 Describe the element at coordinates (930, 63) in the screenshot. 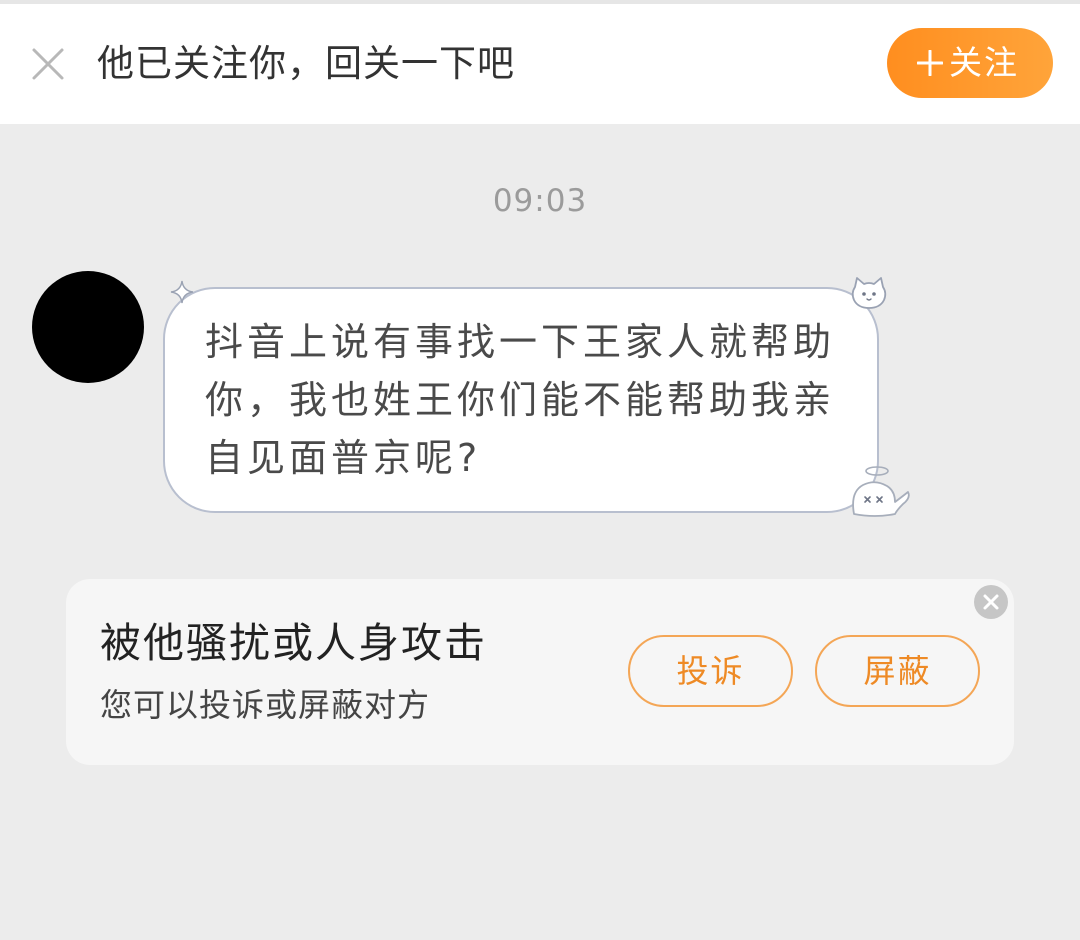

I see `plus-icon` at that location.